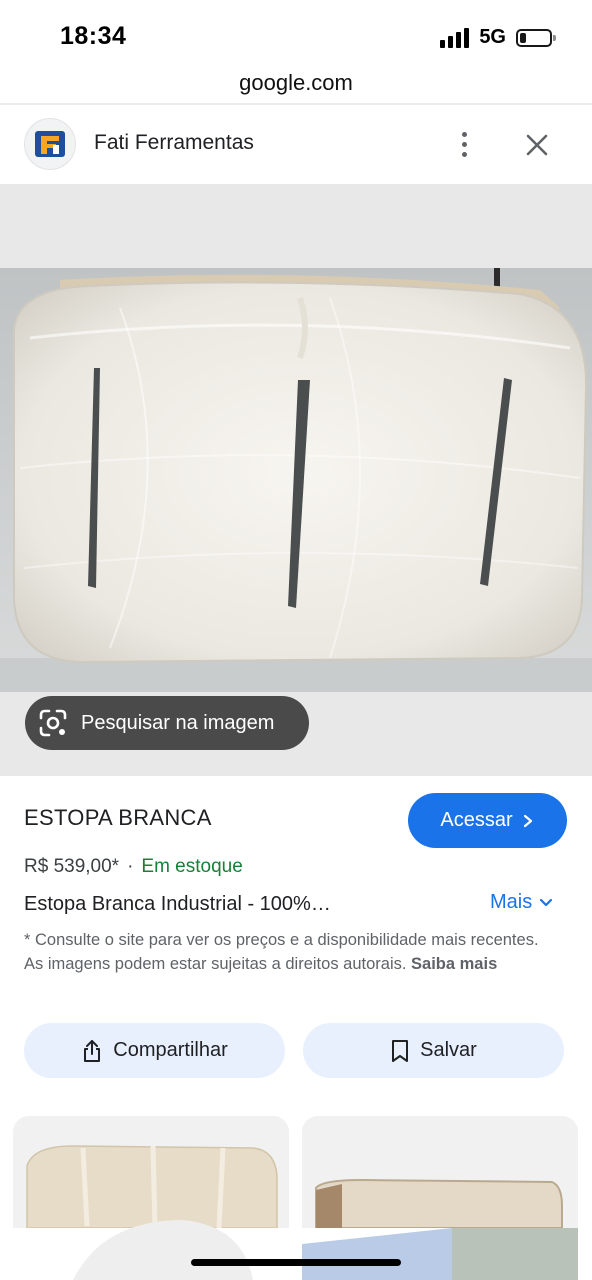 The image size is (592, 1280). Describe the element at coordinates (192, 866) in the screenshot. I see `stock-status: Em estoque` at that location.